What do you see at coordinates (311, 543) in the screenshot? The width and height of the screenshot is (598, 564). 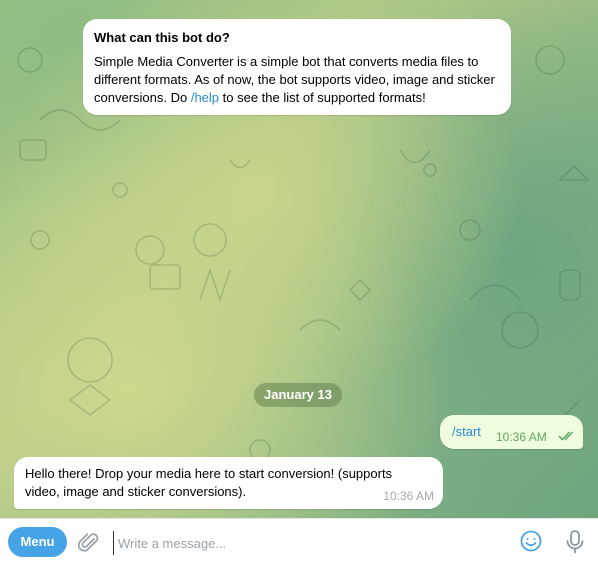 I see `message-input` at bounding box center [311, 543].